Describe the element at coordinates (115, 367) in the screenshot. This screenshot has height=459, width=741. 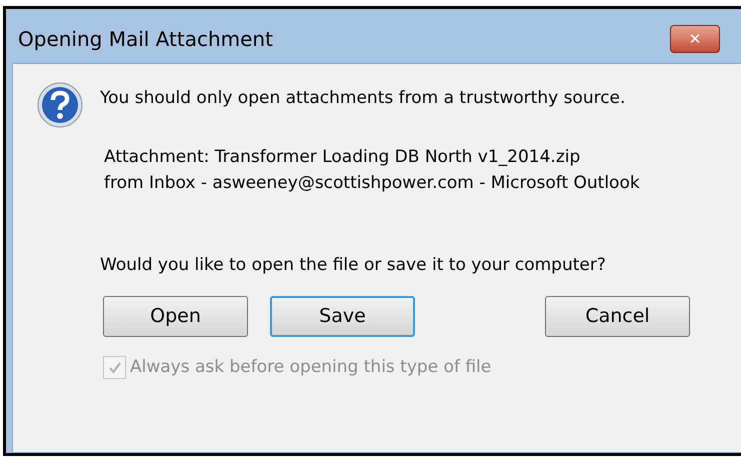
I see `checkmark-icon` at that location.